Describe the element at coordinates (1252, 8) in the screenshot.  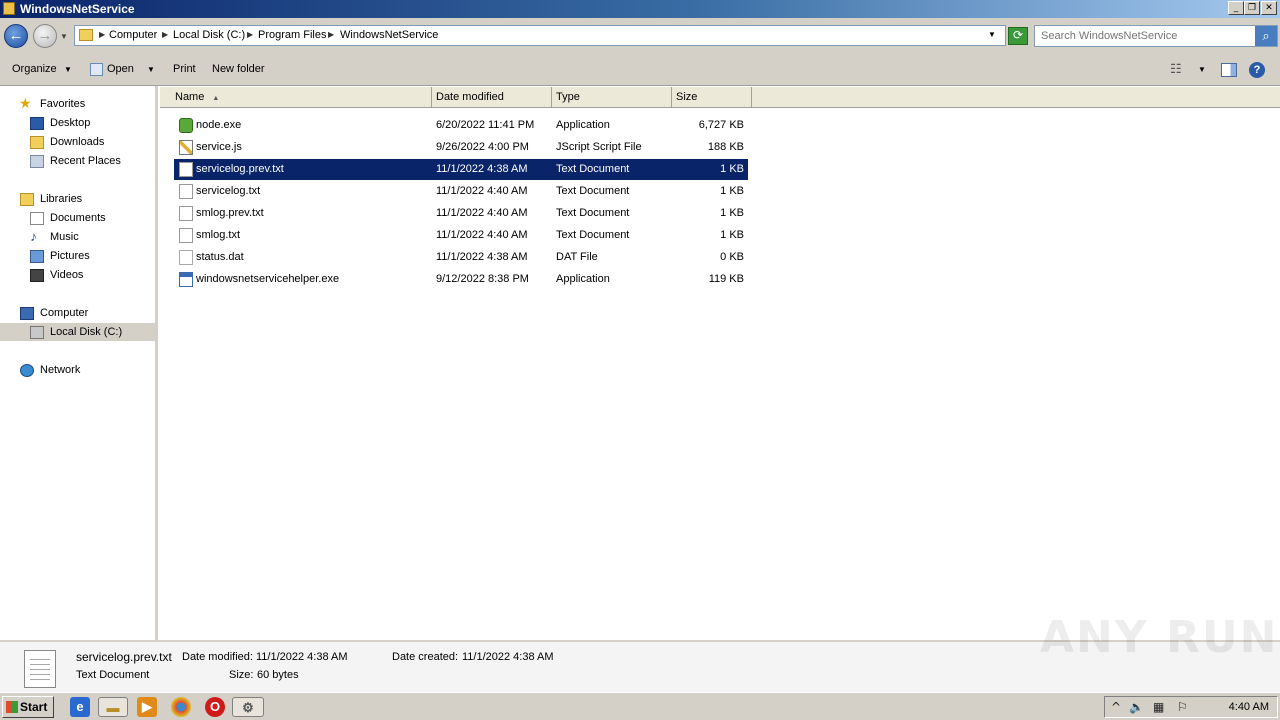
I see `restore-button: ❐` at that location.